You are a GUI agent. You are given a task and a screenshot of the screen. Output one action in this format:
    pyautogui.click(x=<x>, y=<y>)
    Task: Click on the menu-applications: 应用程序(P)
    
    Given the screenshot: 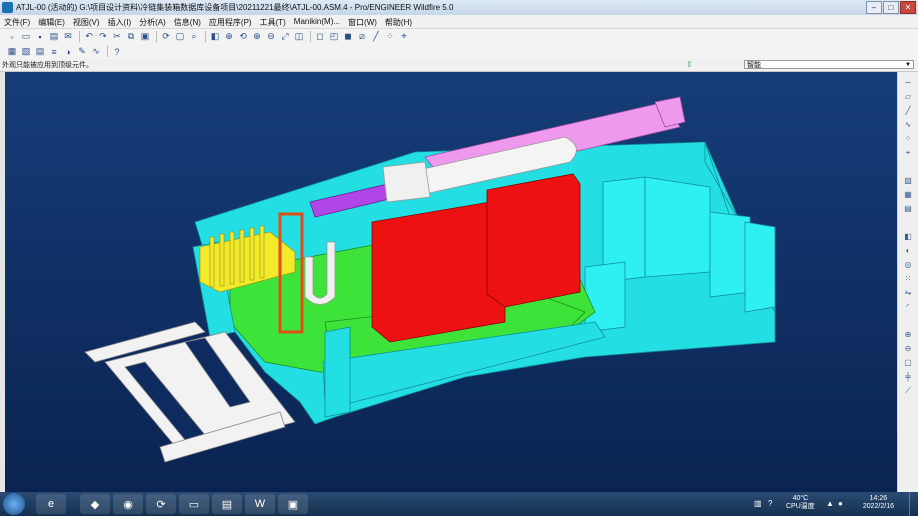 What is the action you would take?
    pyautogui.click(x=230, y=21)
    